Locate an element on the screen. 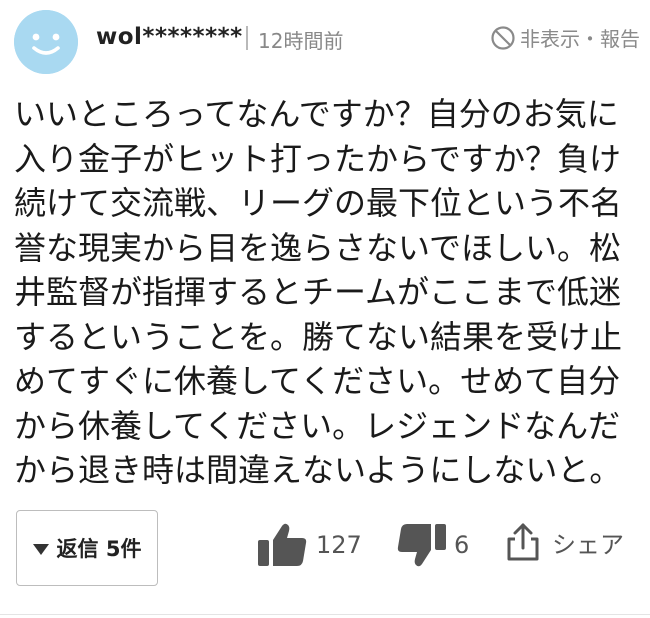  like-count: 127 is located at coordinates (339, 545).